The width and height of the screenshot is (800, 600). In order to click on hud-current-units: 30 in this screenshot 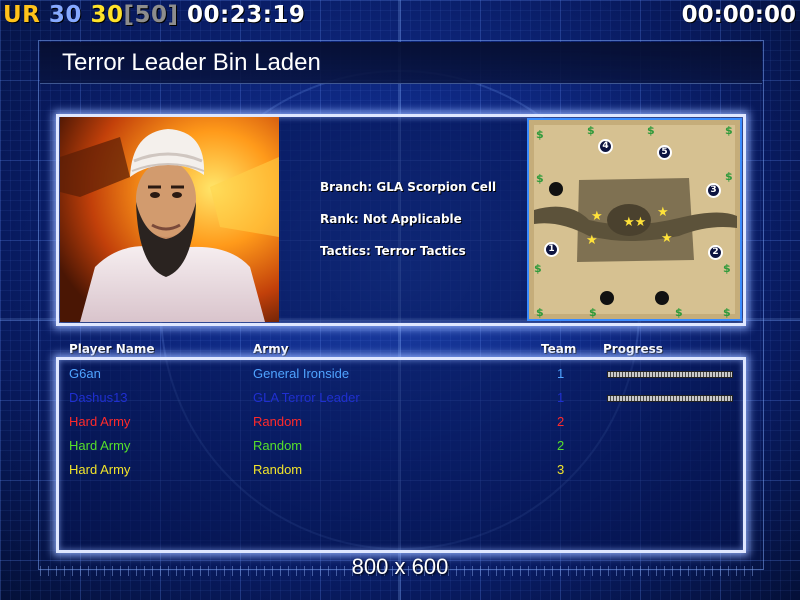, I will do `click(65, 15)`.